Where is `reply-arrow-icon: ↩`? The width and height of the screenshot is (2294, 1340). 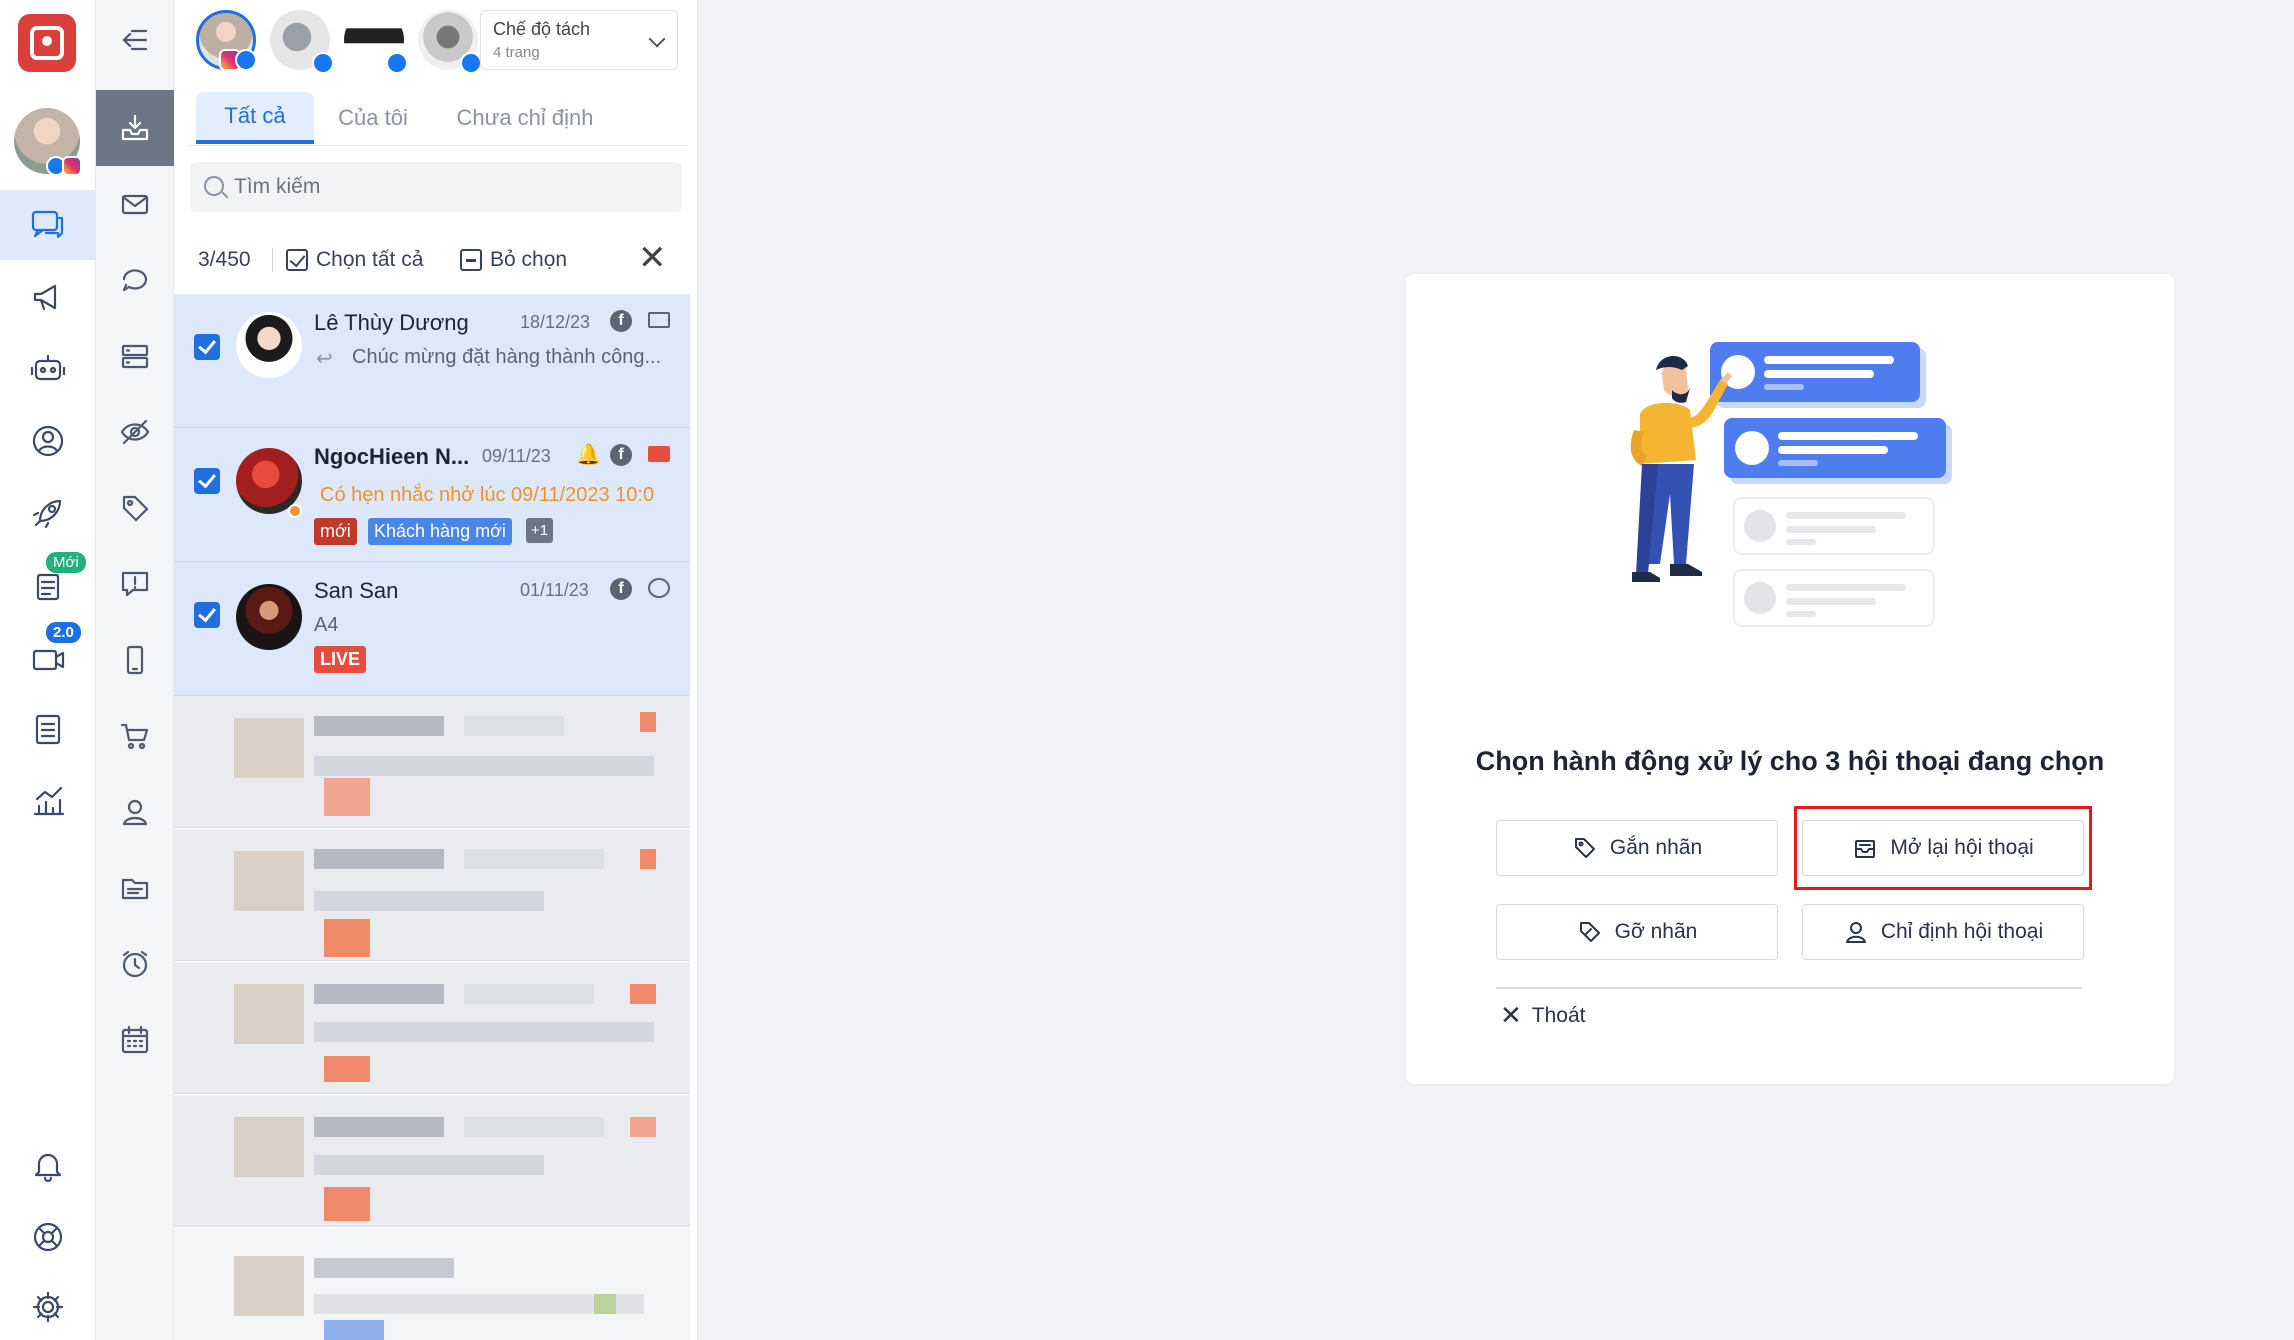 reply-arrow-icon: ↩ is located at coordinates (324, 359).